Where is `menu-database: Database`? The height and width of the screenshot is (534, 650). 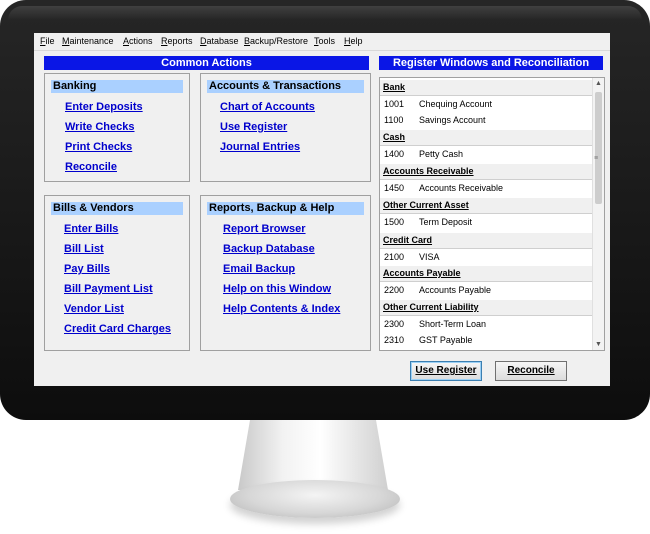 menu-database: Database is located at coordinates (219, 41).